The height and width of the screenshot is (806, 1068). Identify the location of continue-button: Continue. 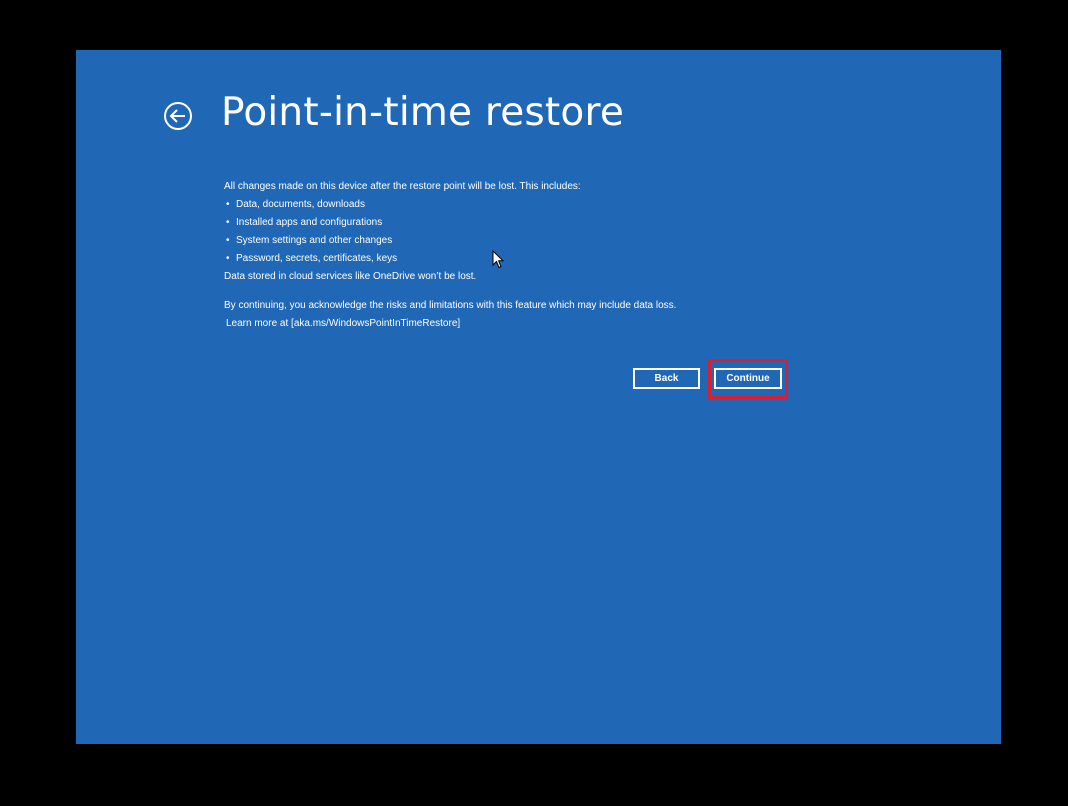
(748, 378).